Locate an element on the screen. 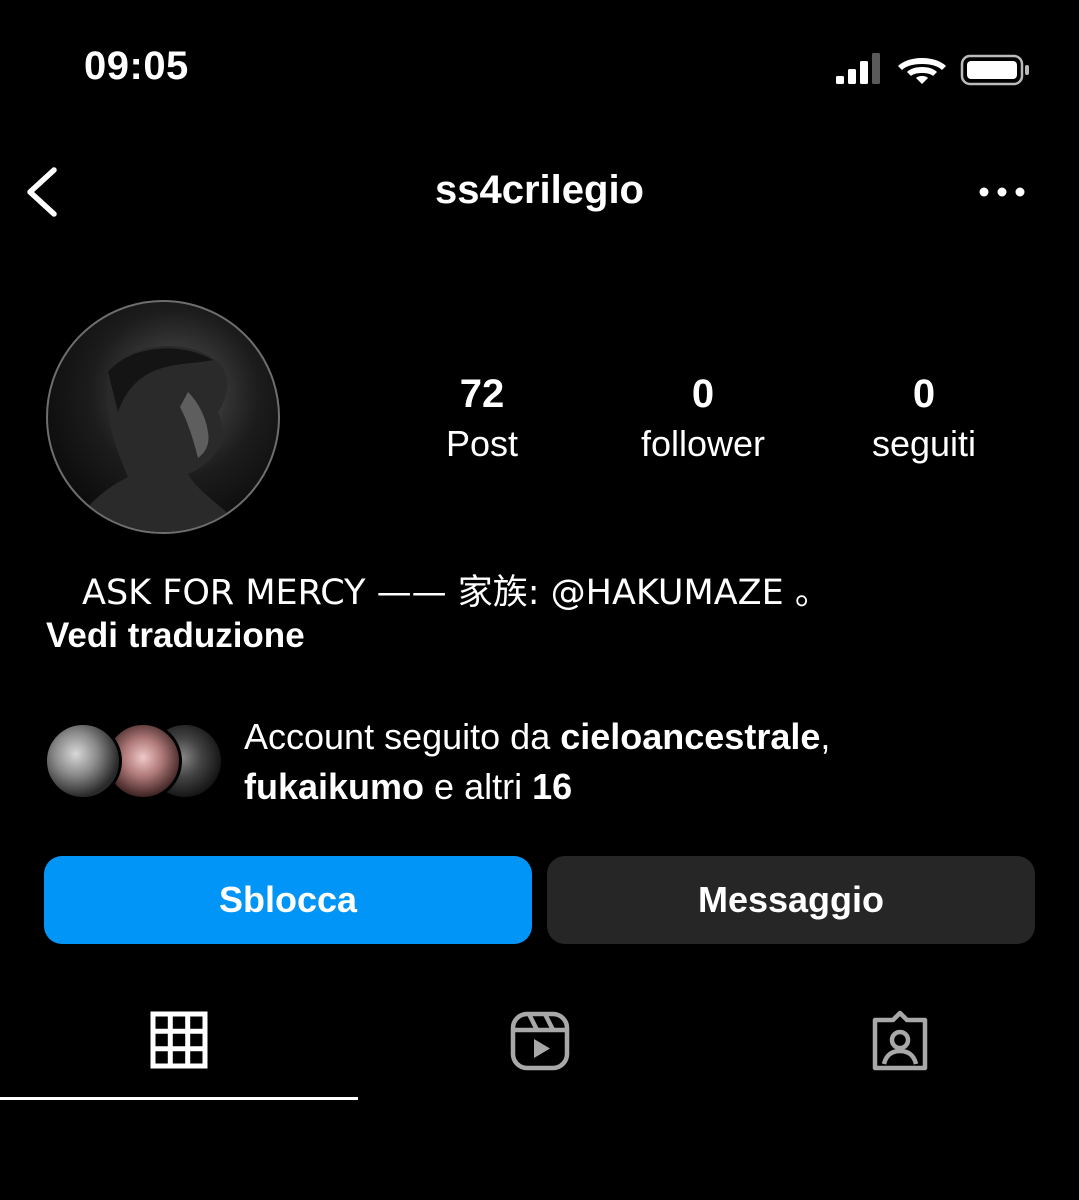  tab-posts-grid is located at coordinates (179, 1052).